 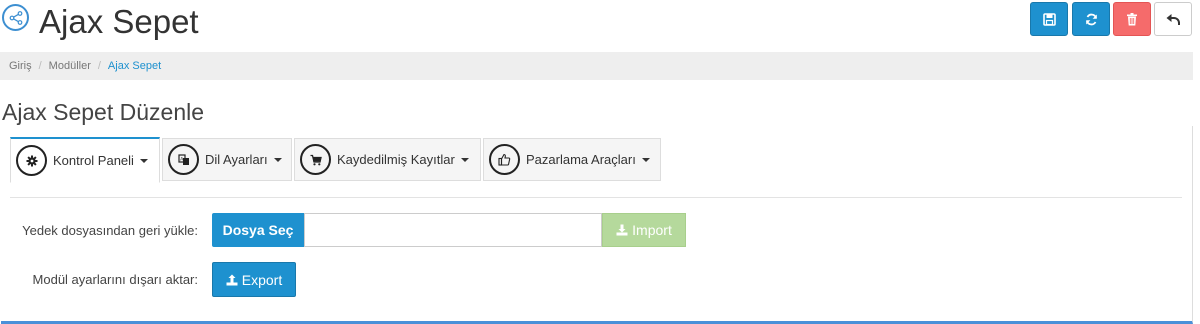 I want to click on tab-label: Pazarlama Araçları, so click(x=581, y=159).